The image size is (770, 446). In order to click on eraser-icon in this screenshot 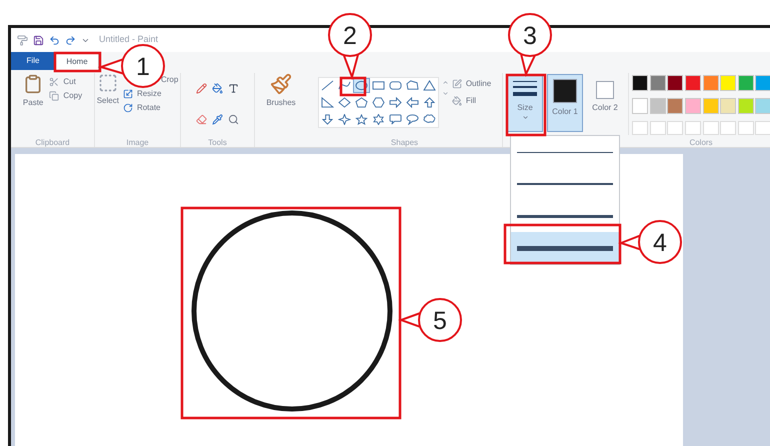, I will do `click(201, 119)`.